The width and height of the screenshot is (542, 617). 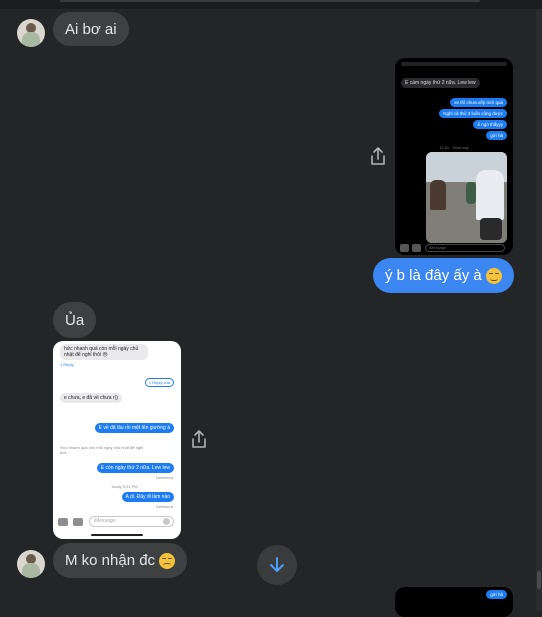 I want to click on screenshot-incoming-bubble: e chưa, e đã về chưa r(), so click(x=91, y=398).